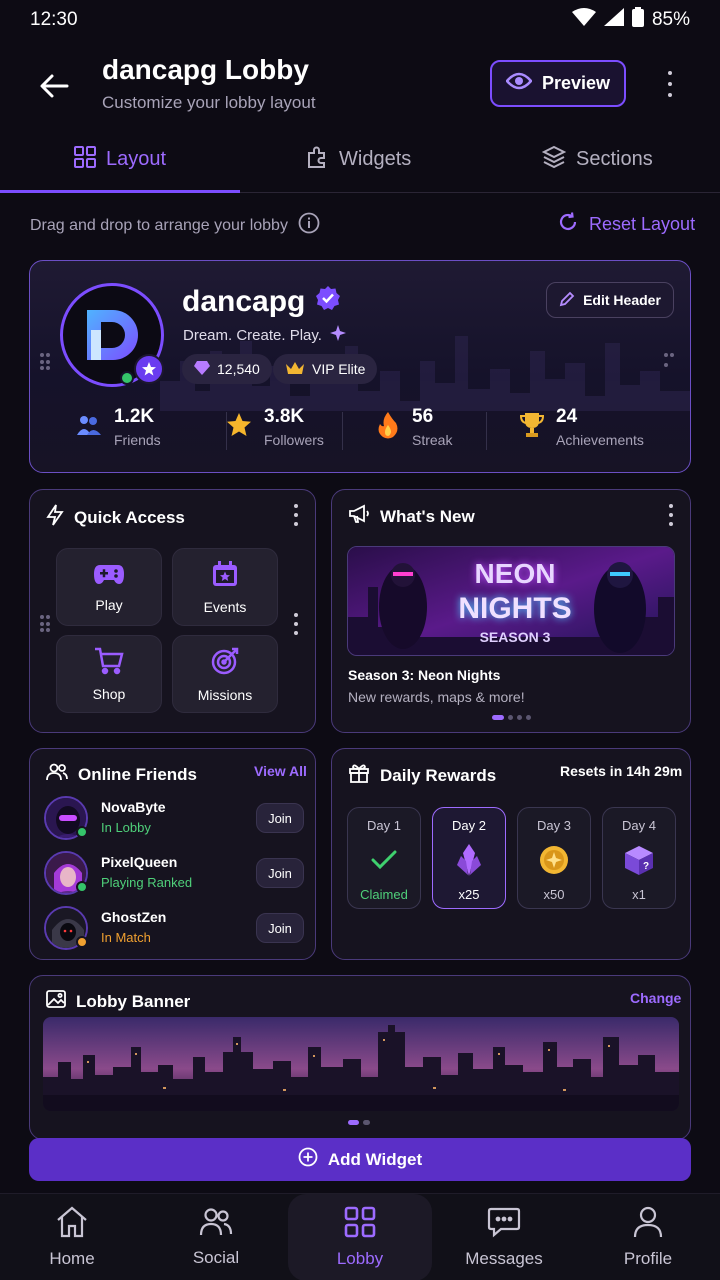 This screenshot has width=720, height=1280. What do you see at coordinates (109, 674) in the screenshot?
I see `shop-tile: Shop` at bounding box center [109, 674].